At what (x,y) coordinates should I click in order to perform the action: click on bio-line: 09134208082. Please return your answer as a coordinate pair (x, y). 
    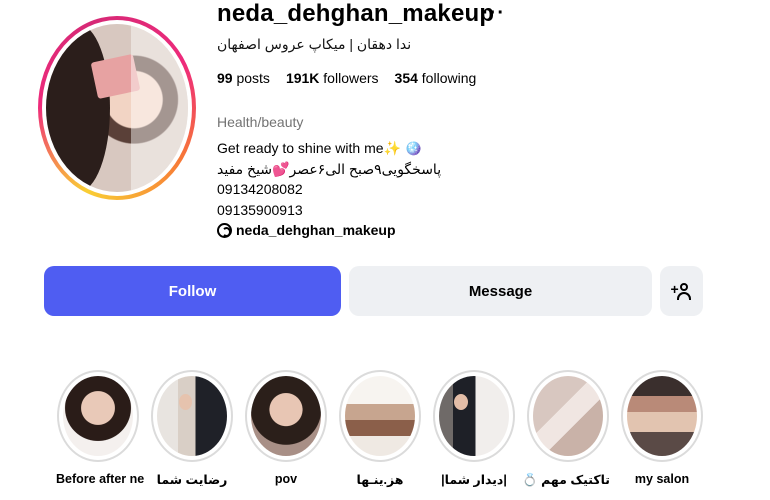
    Looking at the image, I should click on (260, 189).